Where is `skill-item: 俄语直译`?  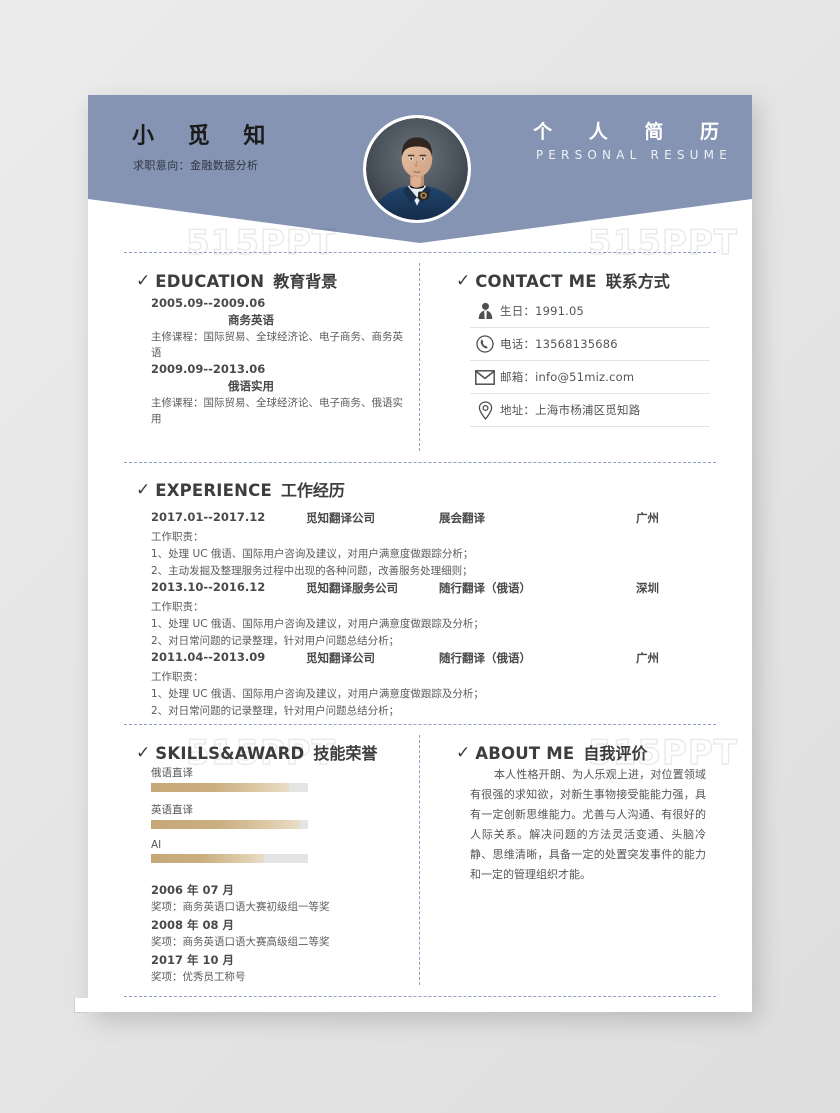
skill-item: 俄语直译 is located at coordinates (286, 778).